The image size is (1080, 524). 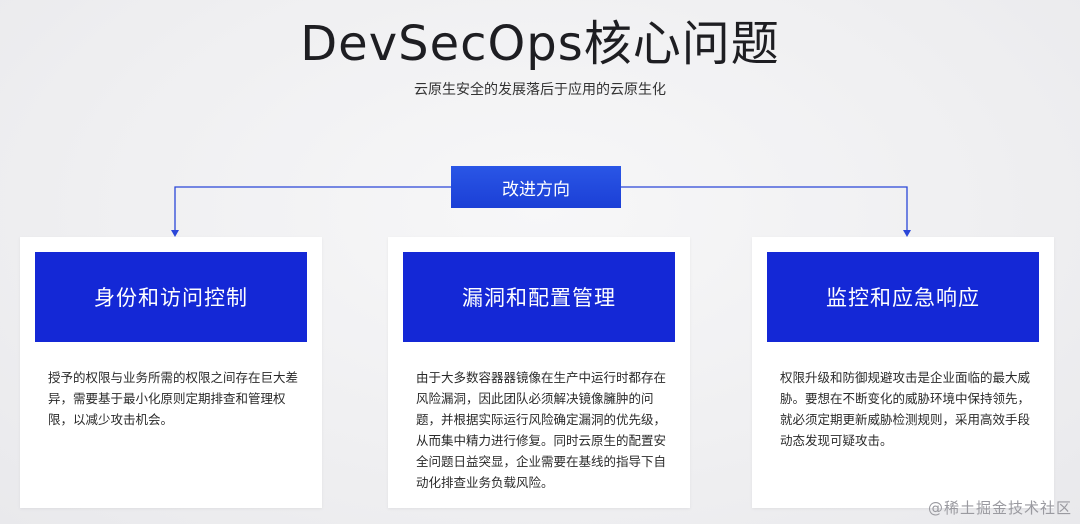 I want to click on connector-right, so click(x=764, y=209).